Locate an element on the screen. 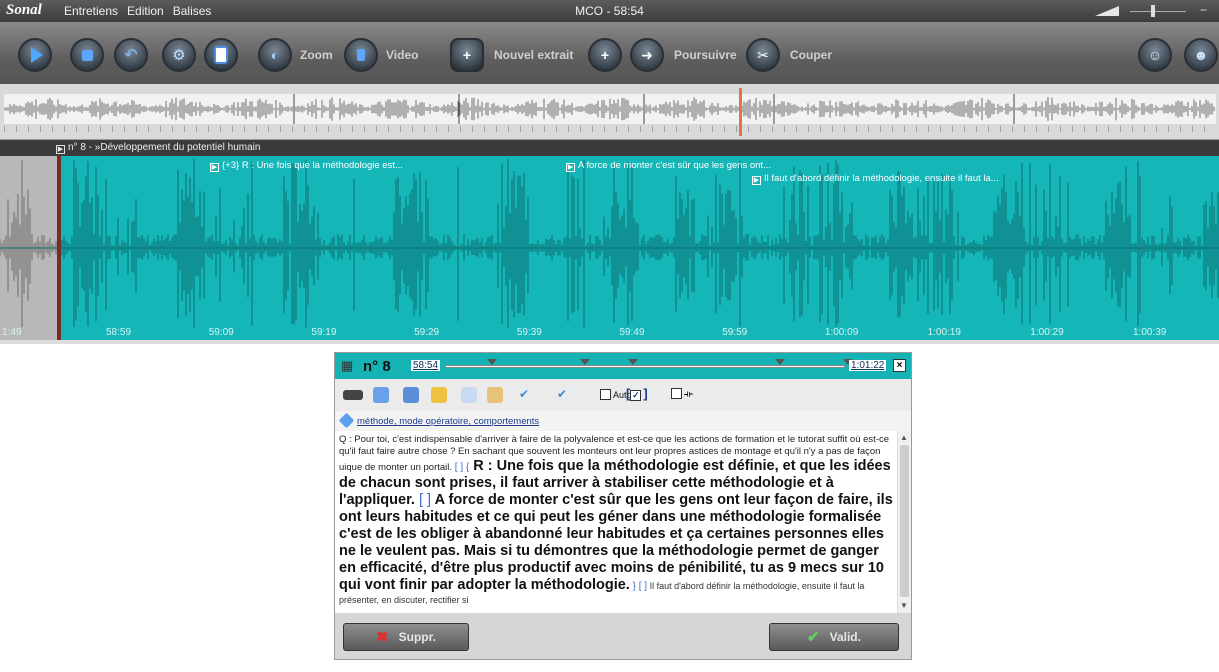 This screenshot has height=672, width=1219. users-icon: ☺ is located at coordinates (1155, 55).